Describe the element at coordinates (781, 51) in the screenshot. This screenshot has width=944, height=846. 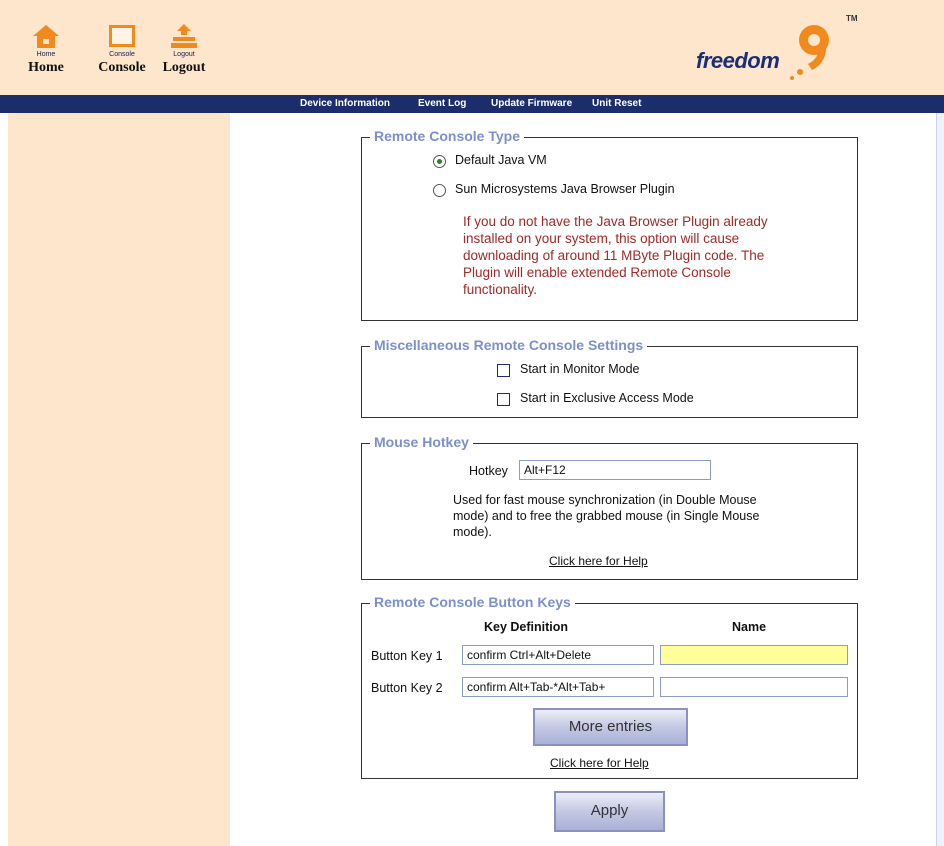
I see `freedom9-logo: freedom TM` at that location.